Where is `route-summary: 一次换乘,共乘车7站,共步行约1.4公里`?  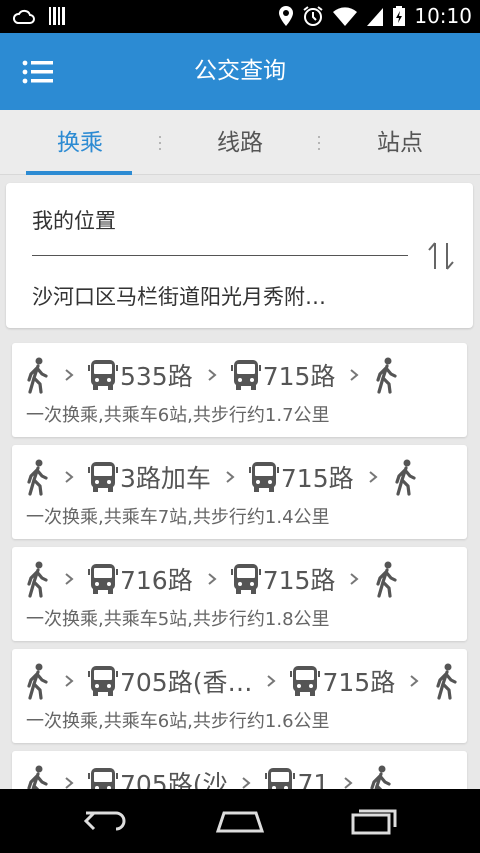 route-summary: 一次换乘,共乘车7站,共步行约1.4公里 is located at coordinates (178, 517).